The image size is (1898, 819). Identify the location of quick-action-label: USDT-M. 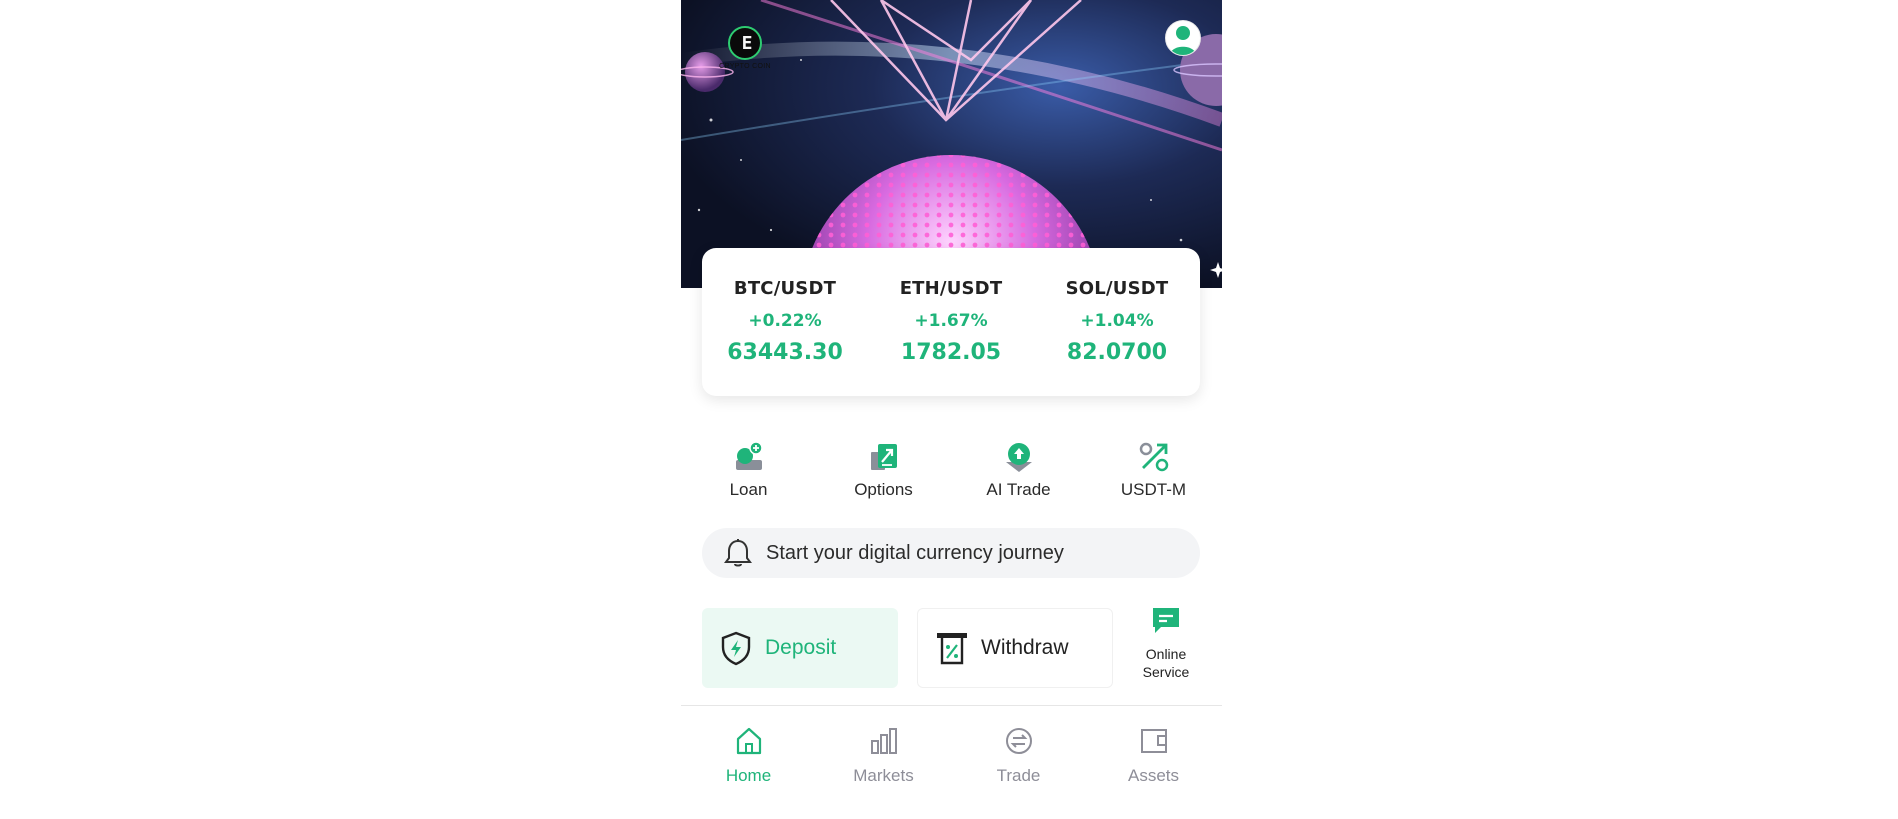
(1153, 489).